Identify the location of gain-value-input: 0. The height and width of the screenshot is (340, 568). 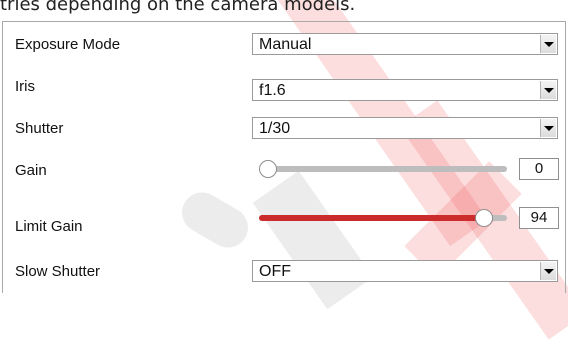
(539, 169).